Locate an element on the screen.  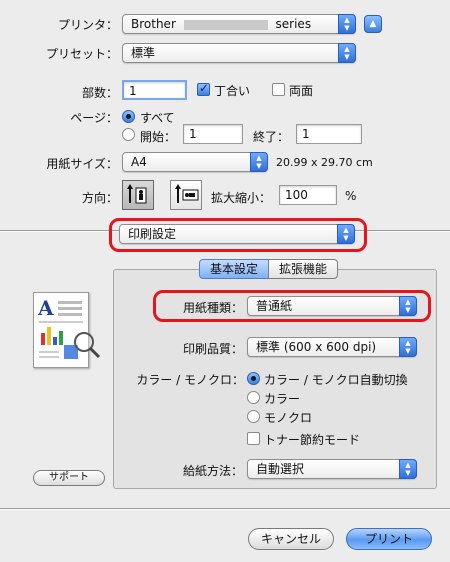
magnifier-icon is located at coordinates (86, 344).